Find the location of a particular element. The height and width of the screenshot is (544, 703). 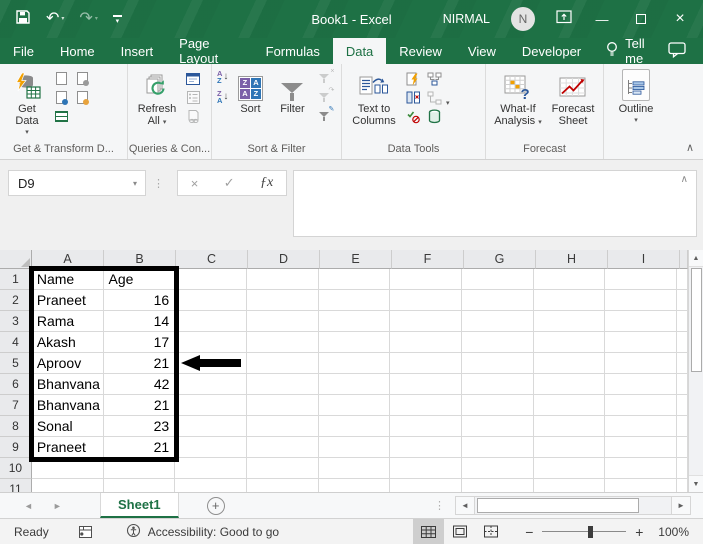

tab-insert: Insert is located at coordinates (137, 51).